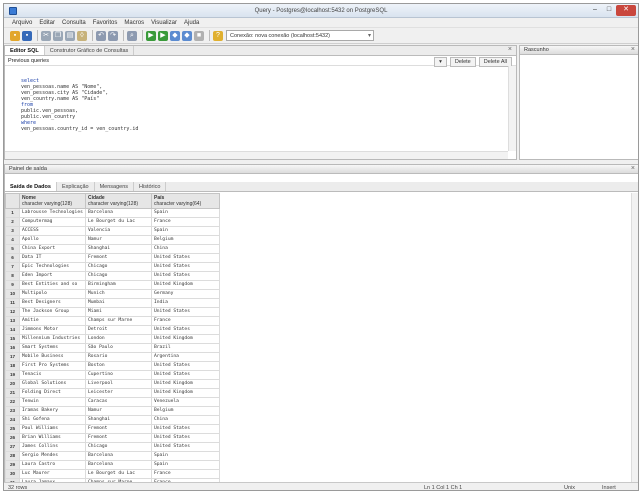  Describe the element at coordinates (52, 213) in the screenshot. I see `cell-name: Labrousse Technologies` at that location.